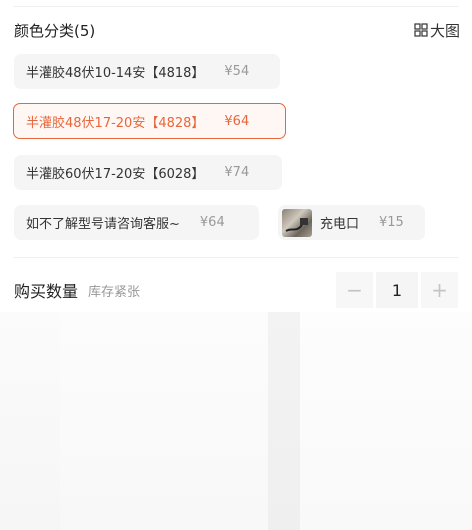 The width and height of the screenshot is (472, 530). I want to click on top-divider, so click(236, 6).